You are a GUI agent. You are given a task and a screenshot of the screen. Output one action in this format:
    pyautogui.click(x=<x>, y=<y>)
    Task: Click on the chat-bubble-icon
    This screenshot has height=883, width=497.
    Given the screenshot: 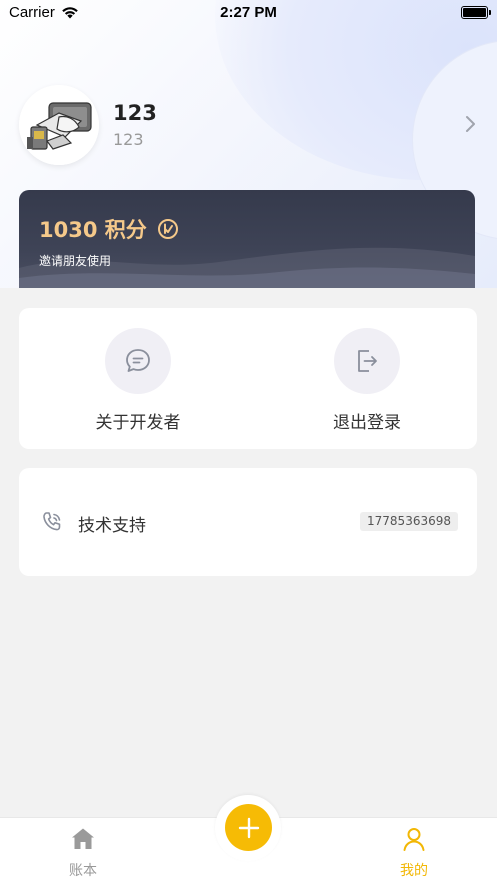 What is the action you would take?
    pyautogui.click(x=138, y=360)
    